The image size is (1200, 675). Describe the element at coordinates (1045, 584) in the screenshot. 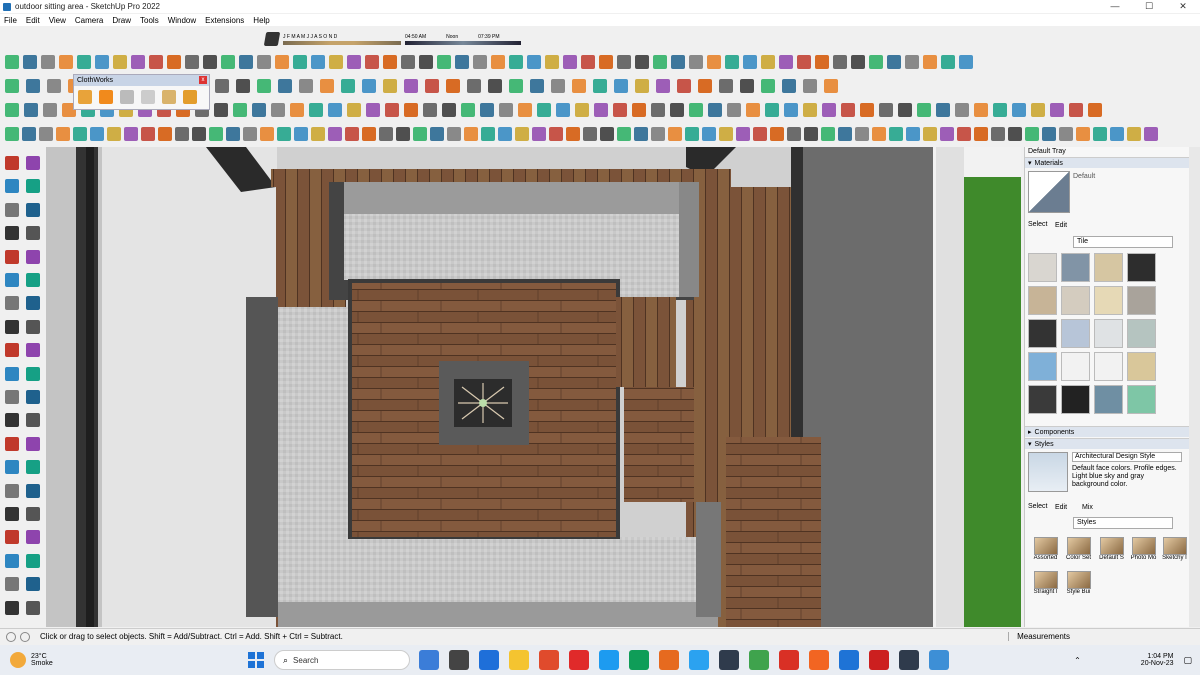

I see `style-thumb: Straight l` at that location.